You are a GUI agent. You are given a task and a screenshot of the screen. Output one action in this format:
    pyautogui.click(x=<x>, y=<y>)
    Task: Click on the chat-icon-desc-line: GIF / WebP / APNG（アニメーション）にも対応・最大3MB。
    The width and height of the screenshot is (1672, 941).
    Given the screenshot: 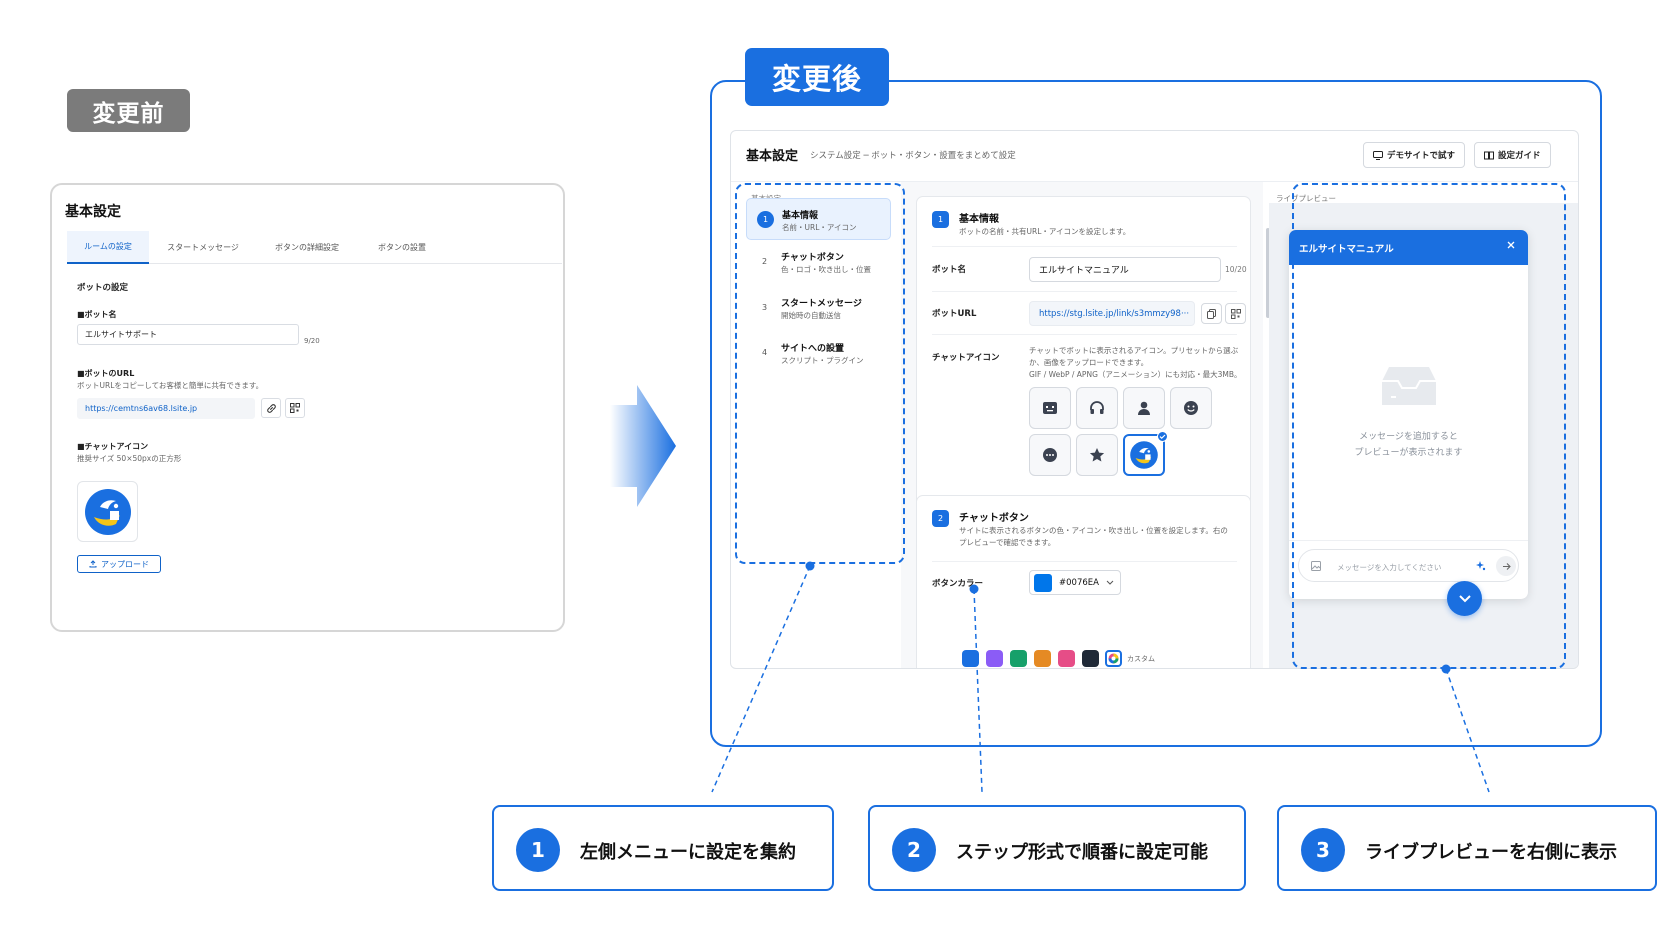 What is the action you would take?
    pyautogui.click(x=1135, y=374)
    